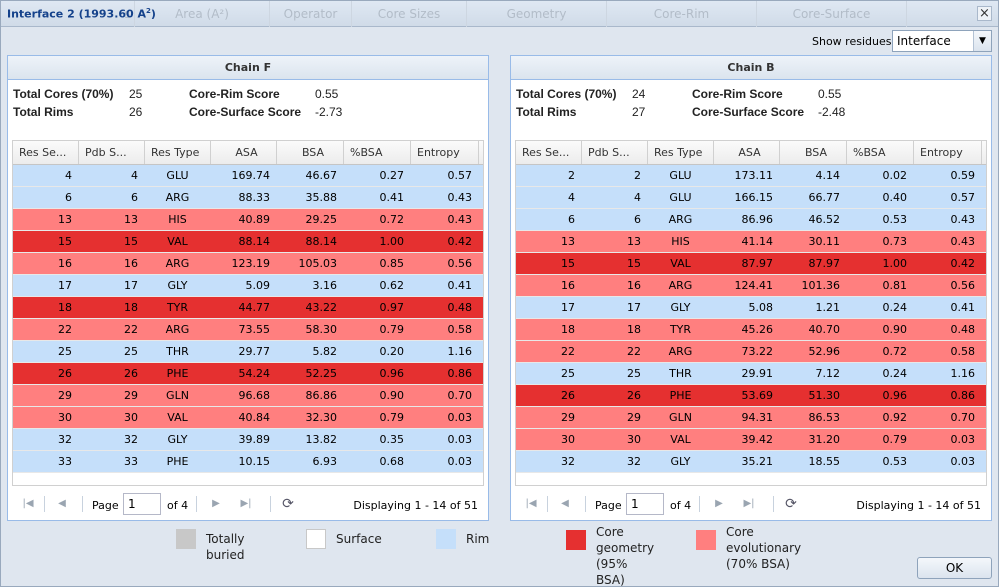 Image resolution: width=999 pixels, height=587 pixels. Describe the element at coordinates (460, 175) in the screenshot. I see `table-cell: 0.57` at that location.